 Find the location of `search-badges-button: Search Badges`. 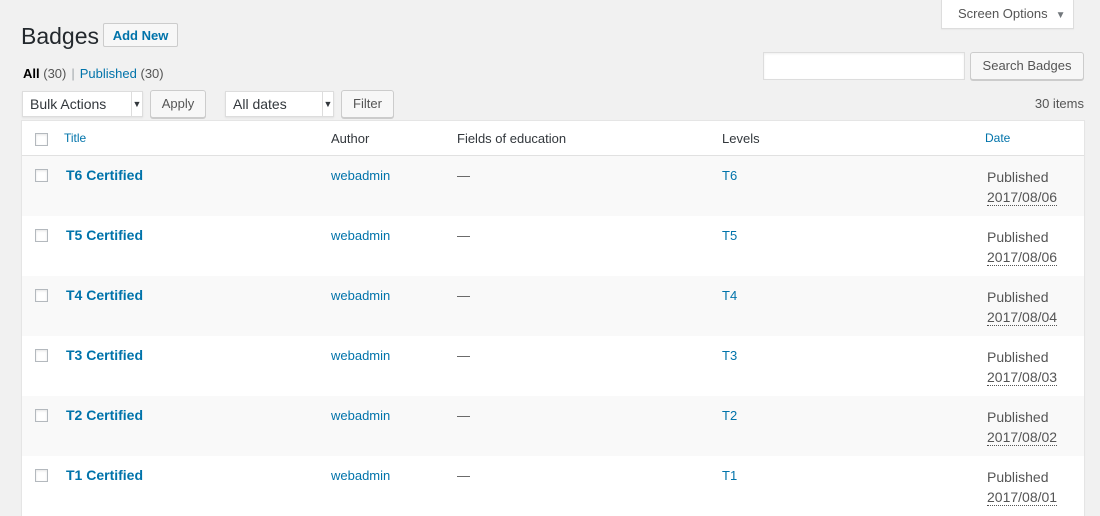

search-badges-button: Search Badges is located at coordinates (1027, 66).